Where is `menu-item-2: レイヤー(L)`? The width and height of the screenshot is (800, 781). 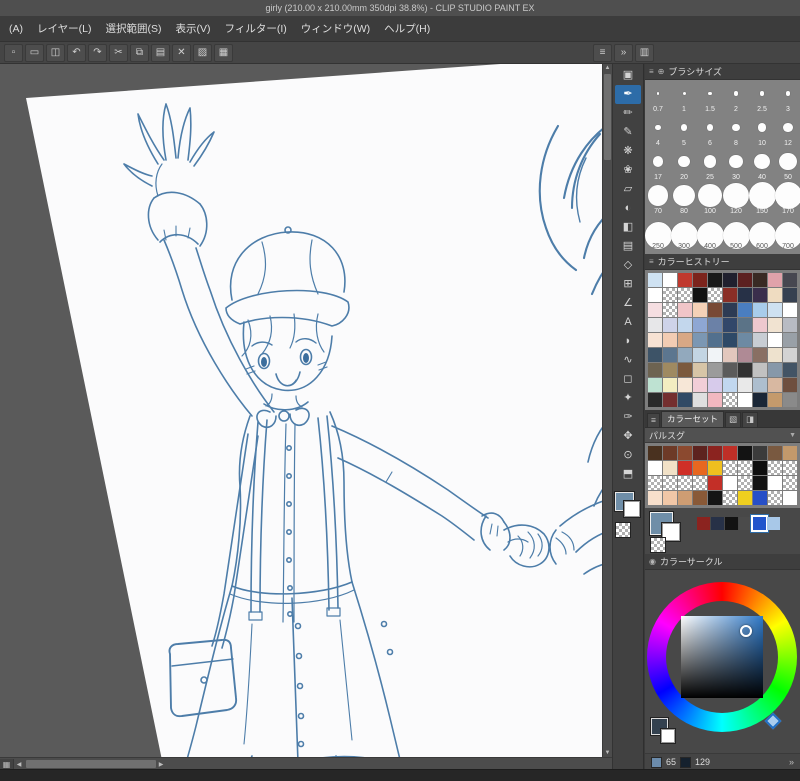
menu-item-2: レイヤー(L) is located at coordinates (64, 28).